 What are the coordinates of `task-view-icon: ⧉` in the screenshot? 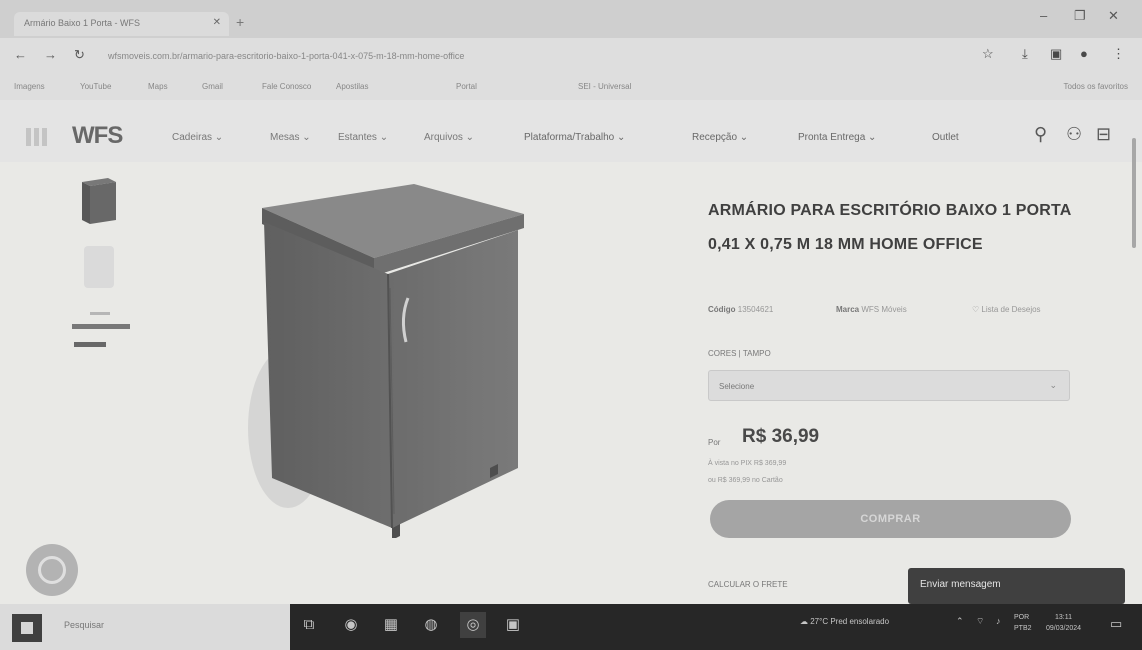 It's located at (309, 625).